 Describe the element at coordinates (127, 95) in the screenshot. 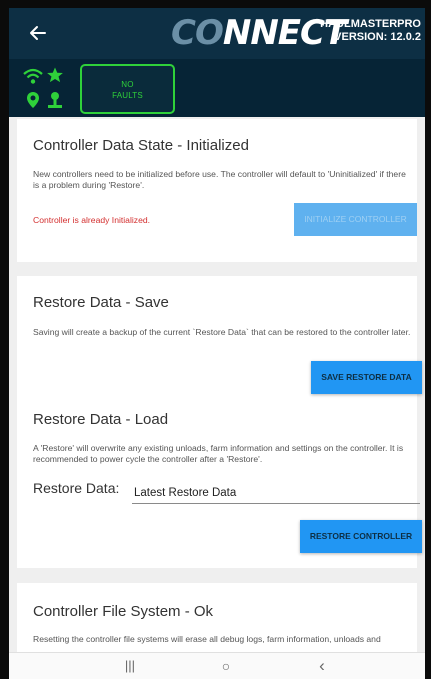

I see `faults-line-2: FAULTS` at that location.